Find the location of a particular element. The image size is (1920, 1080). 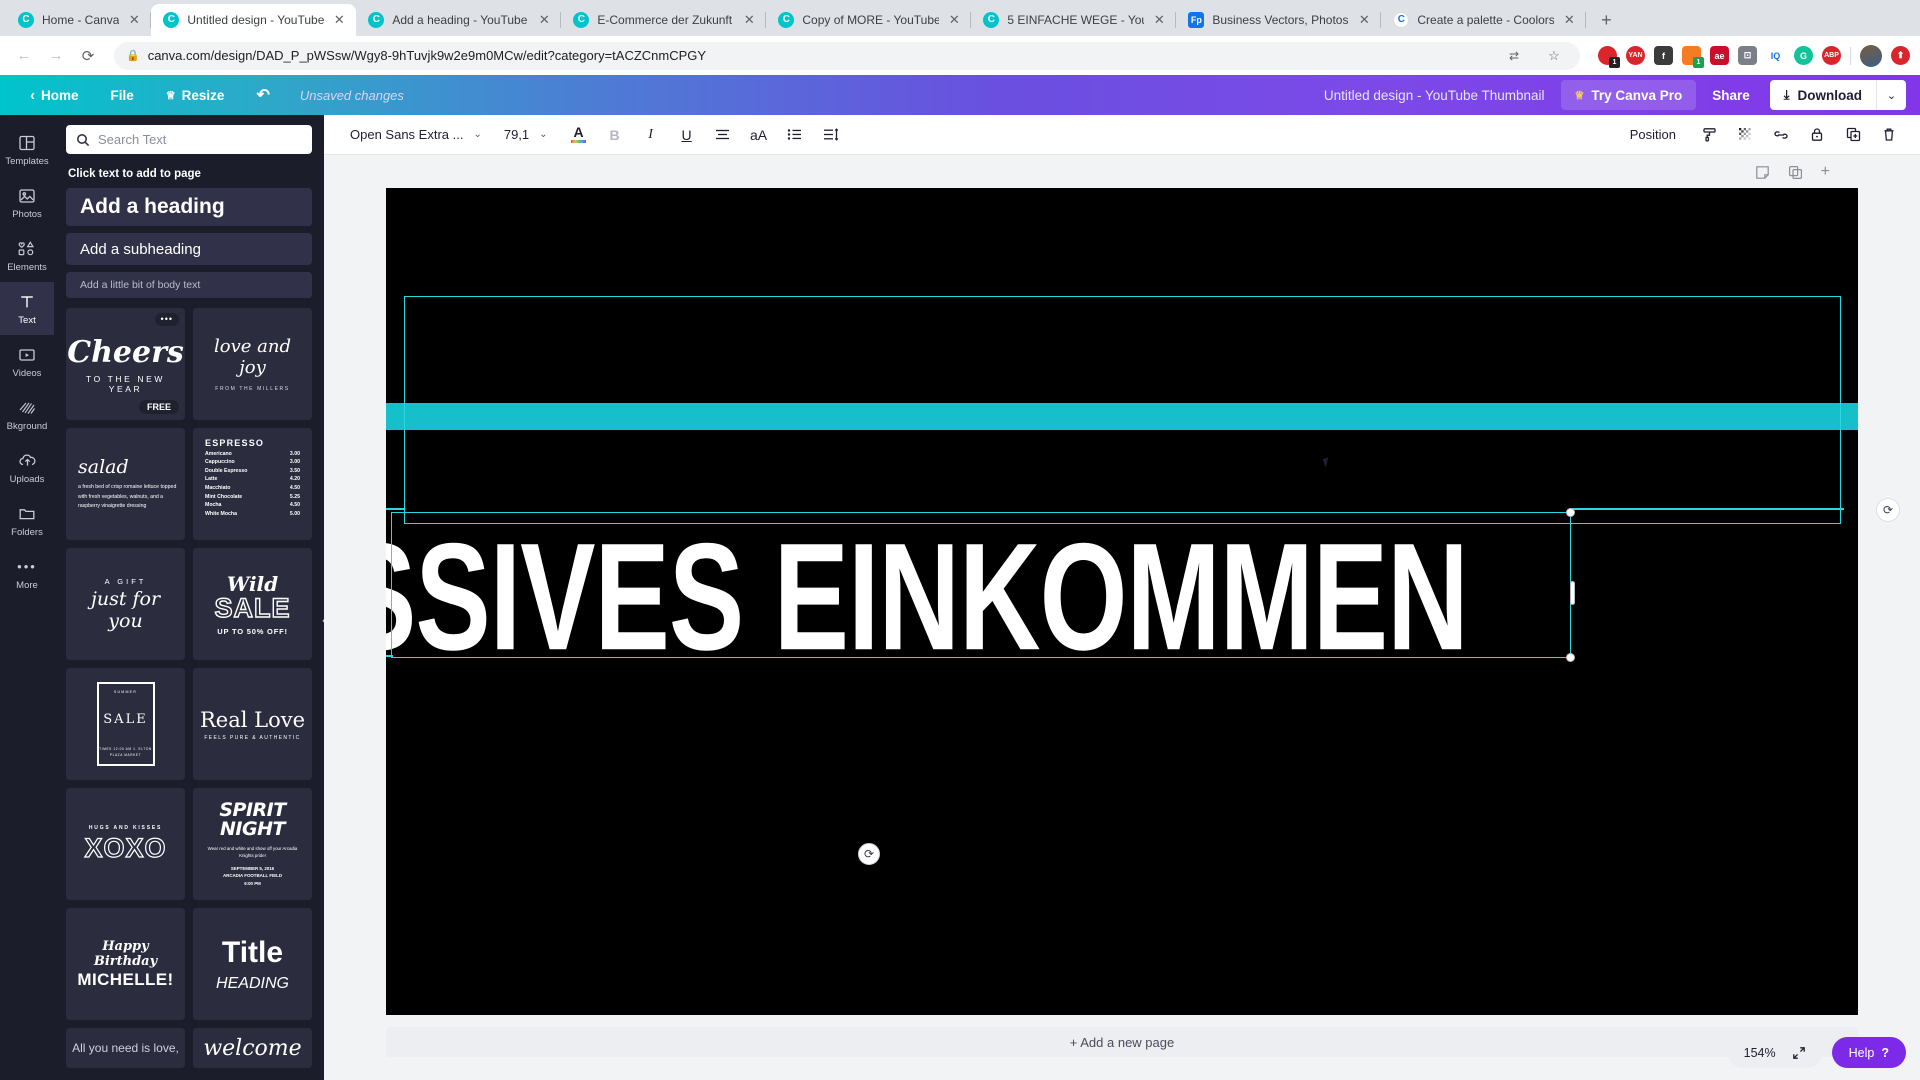

template-card: Happy Birthday MICHELLE! is located at coordinates (125, 964).